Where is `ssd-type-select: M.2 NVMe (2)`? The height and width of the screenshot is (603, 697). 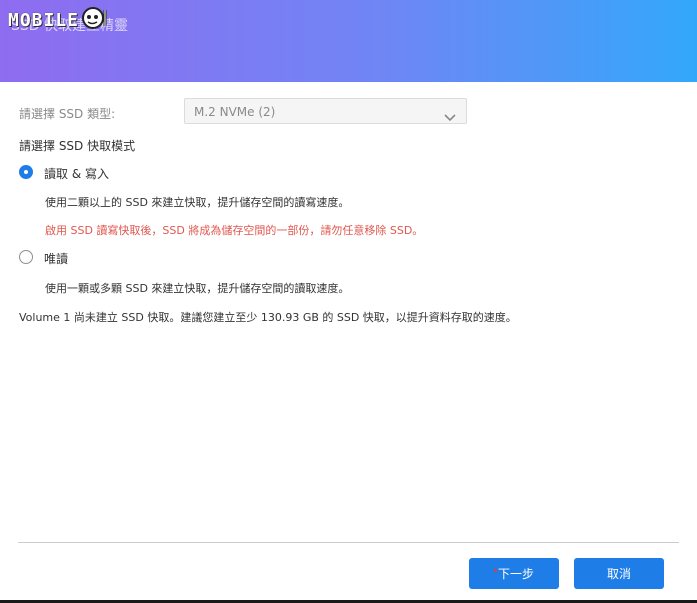
ssd-type-select: M.2 NVMe (2) is located at coordinates (325, 111).